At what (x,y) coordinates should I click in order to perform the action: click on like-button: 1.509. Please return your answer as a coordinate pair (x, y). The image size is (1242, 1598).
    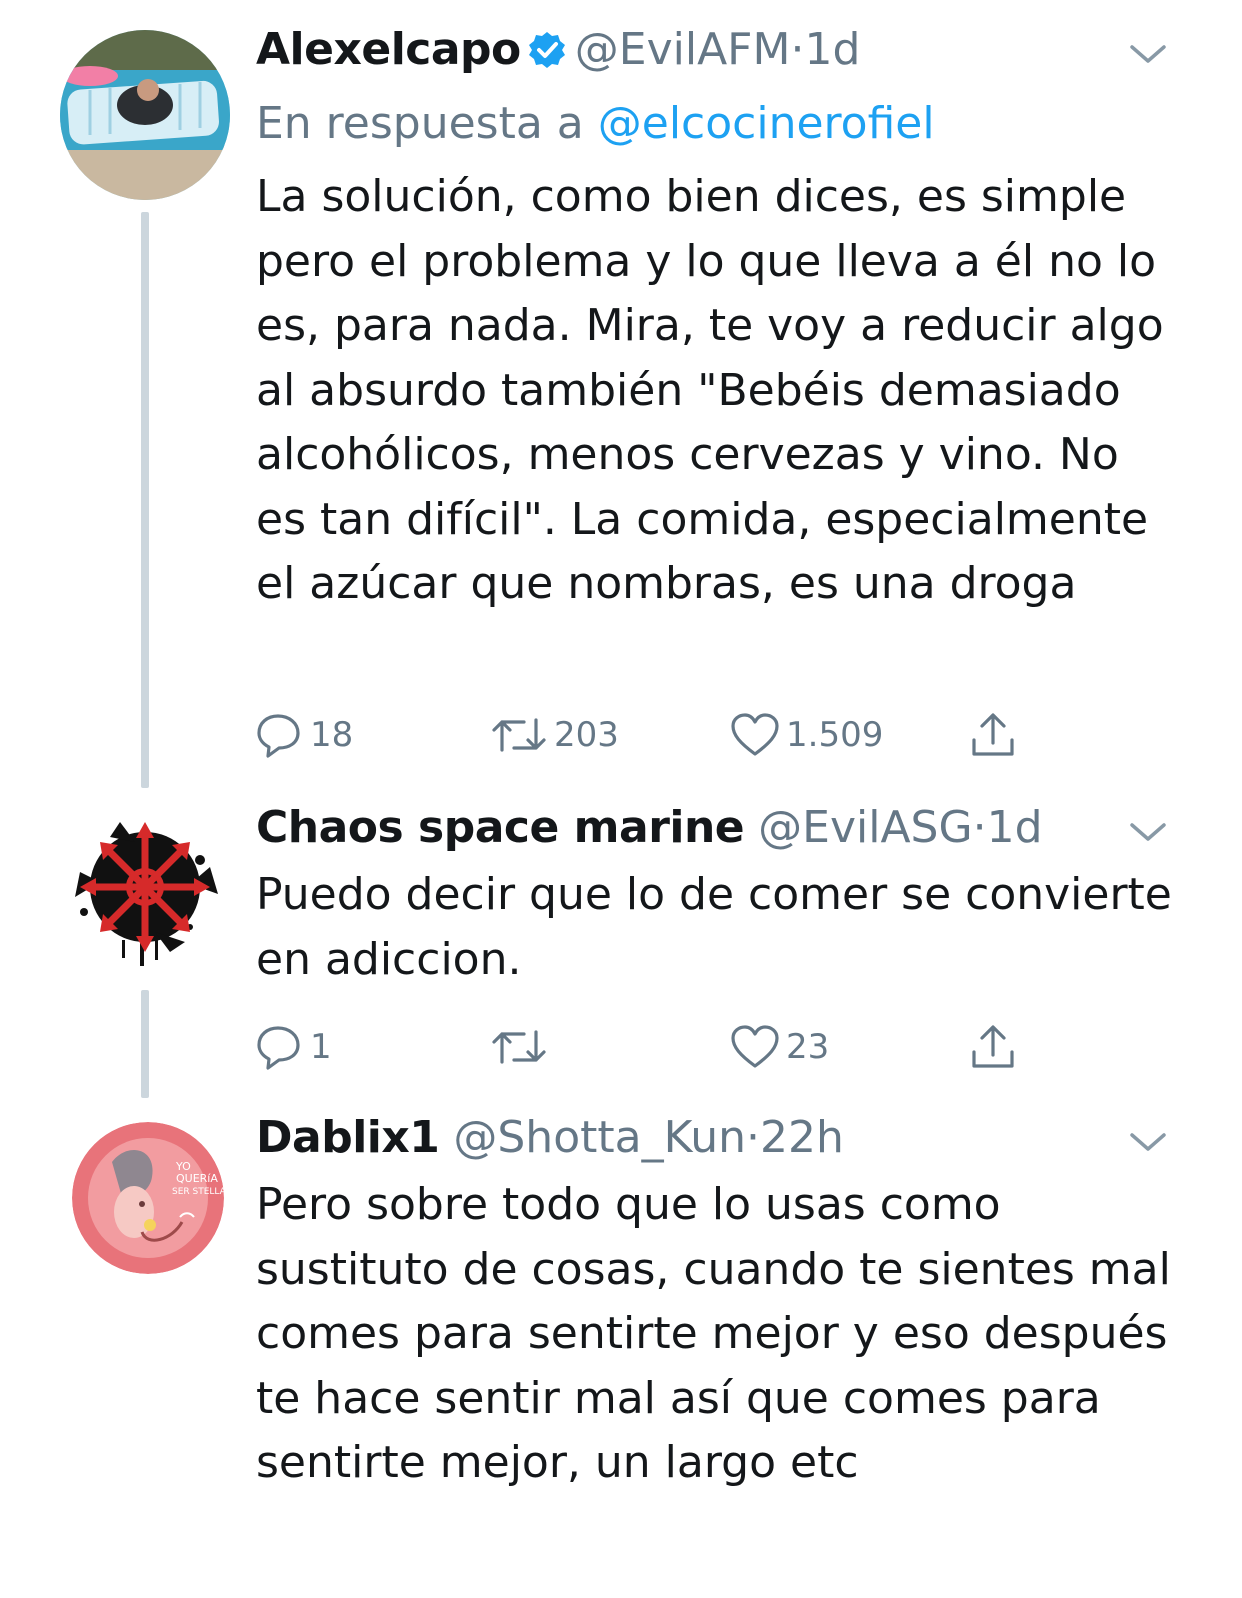
    Looking at the image, I should click on (806, 735).